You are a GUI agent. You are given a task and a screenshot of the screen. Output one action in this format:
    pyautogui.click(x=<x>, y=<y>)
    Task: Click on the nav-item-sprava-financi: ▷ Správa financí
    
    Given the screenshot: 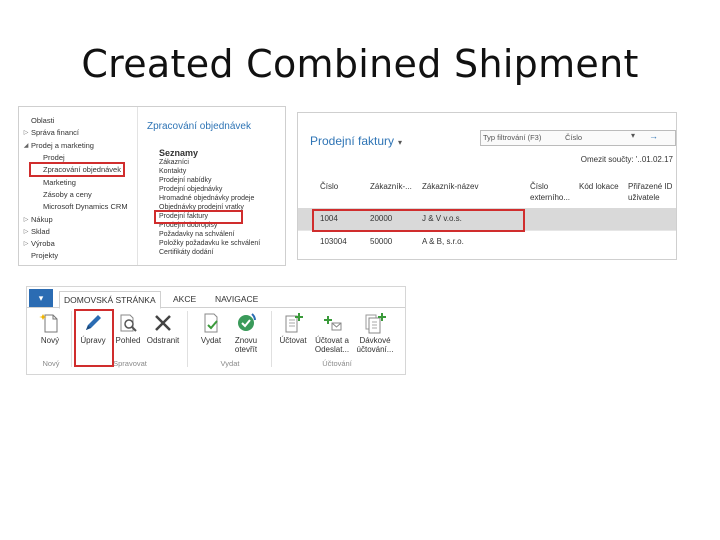 What is the action you would take?
    pyautogui.click(x=50, y=132)
    